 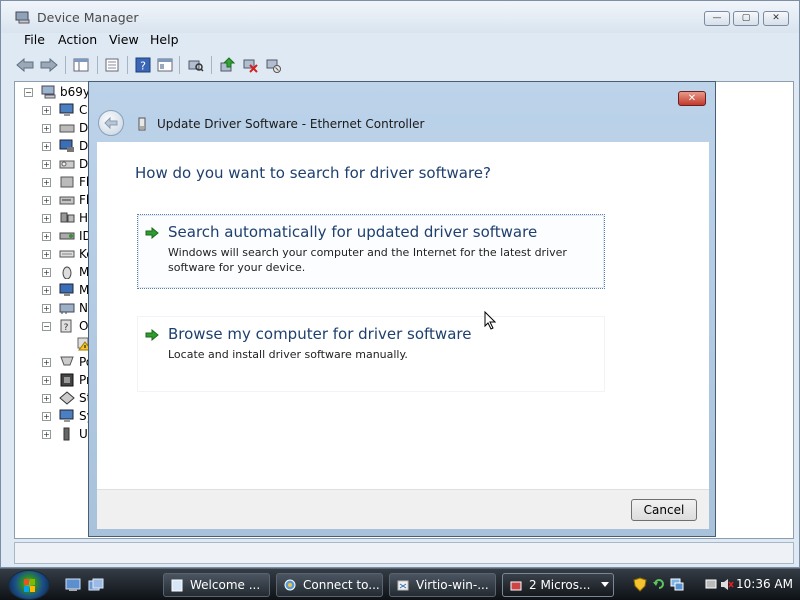 I want to click on update-driver-icon, so click(x=227, y=65).